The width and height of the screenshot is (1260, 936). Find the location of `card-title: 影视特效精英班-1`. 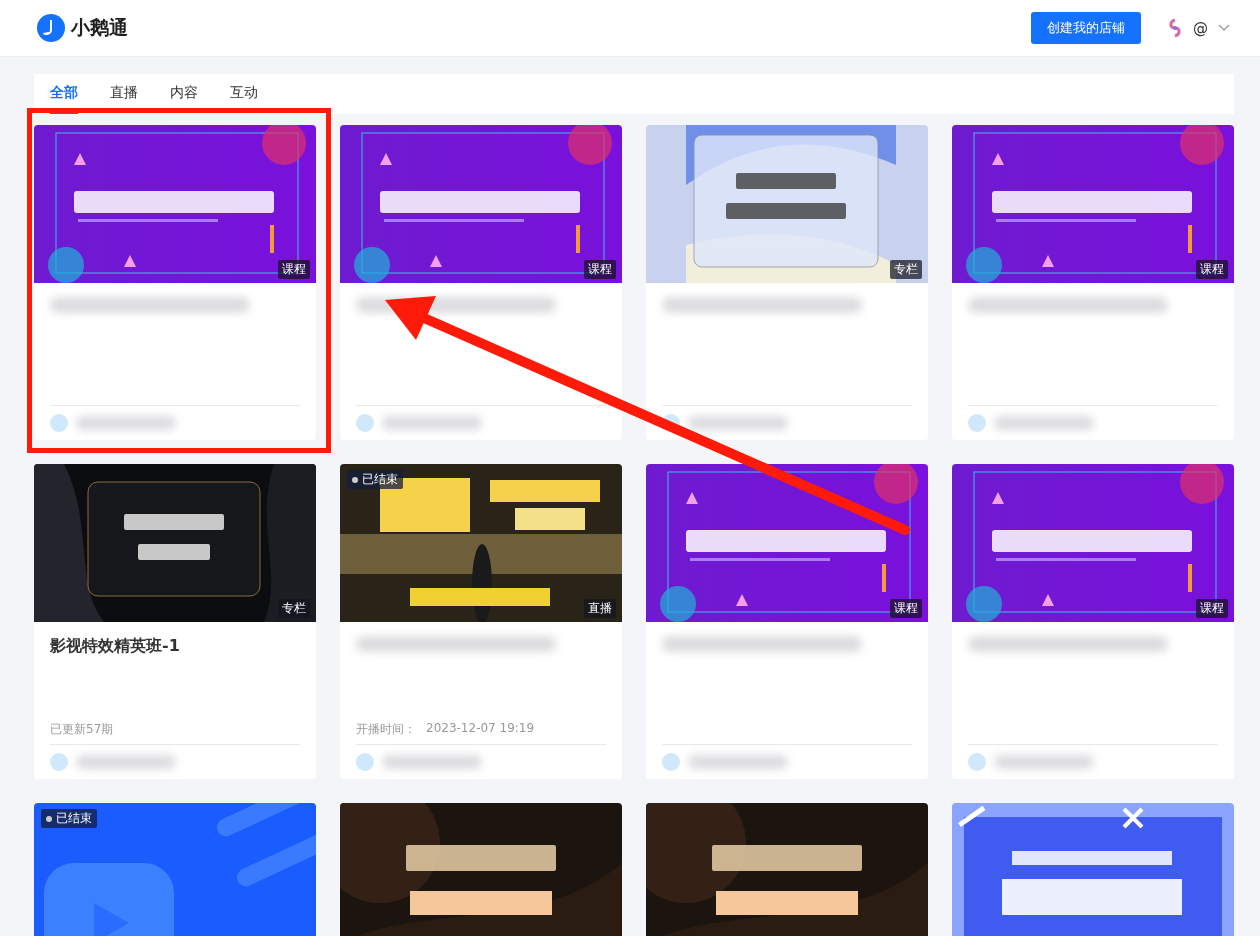

card-title: 影视特效精英班-1 is located at coordinates (115, 646).